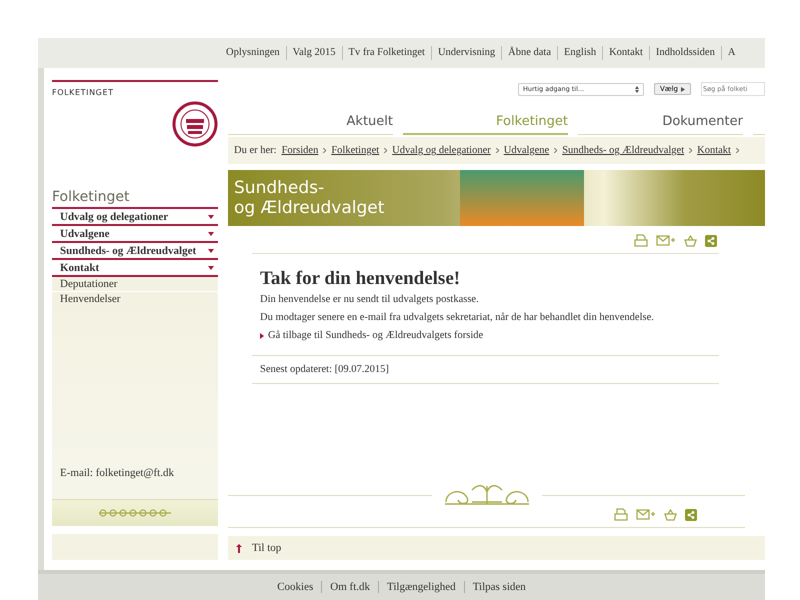 This screenshot has height=600, width=800. I want to click on breadcrumb-link: Udvalgene, so click(527, 150).